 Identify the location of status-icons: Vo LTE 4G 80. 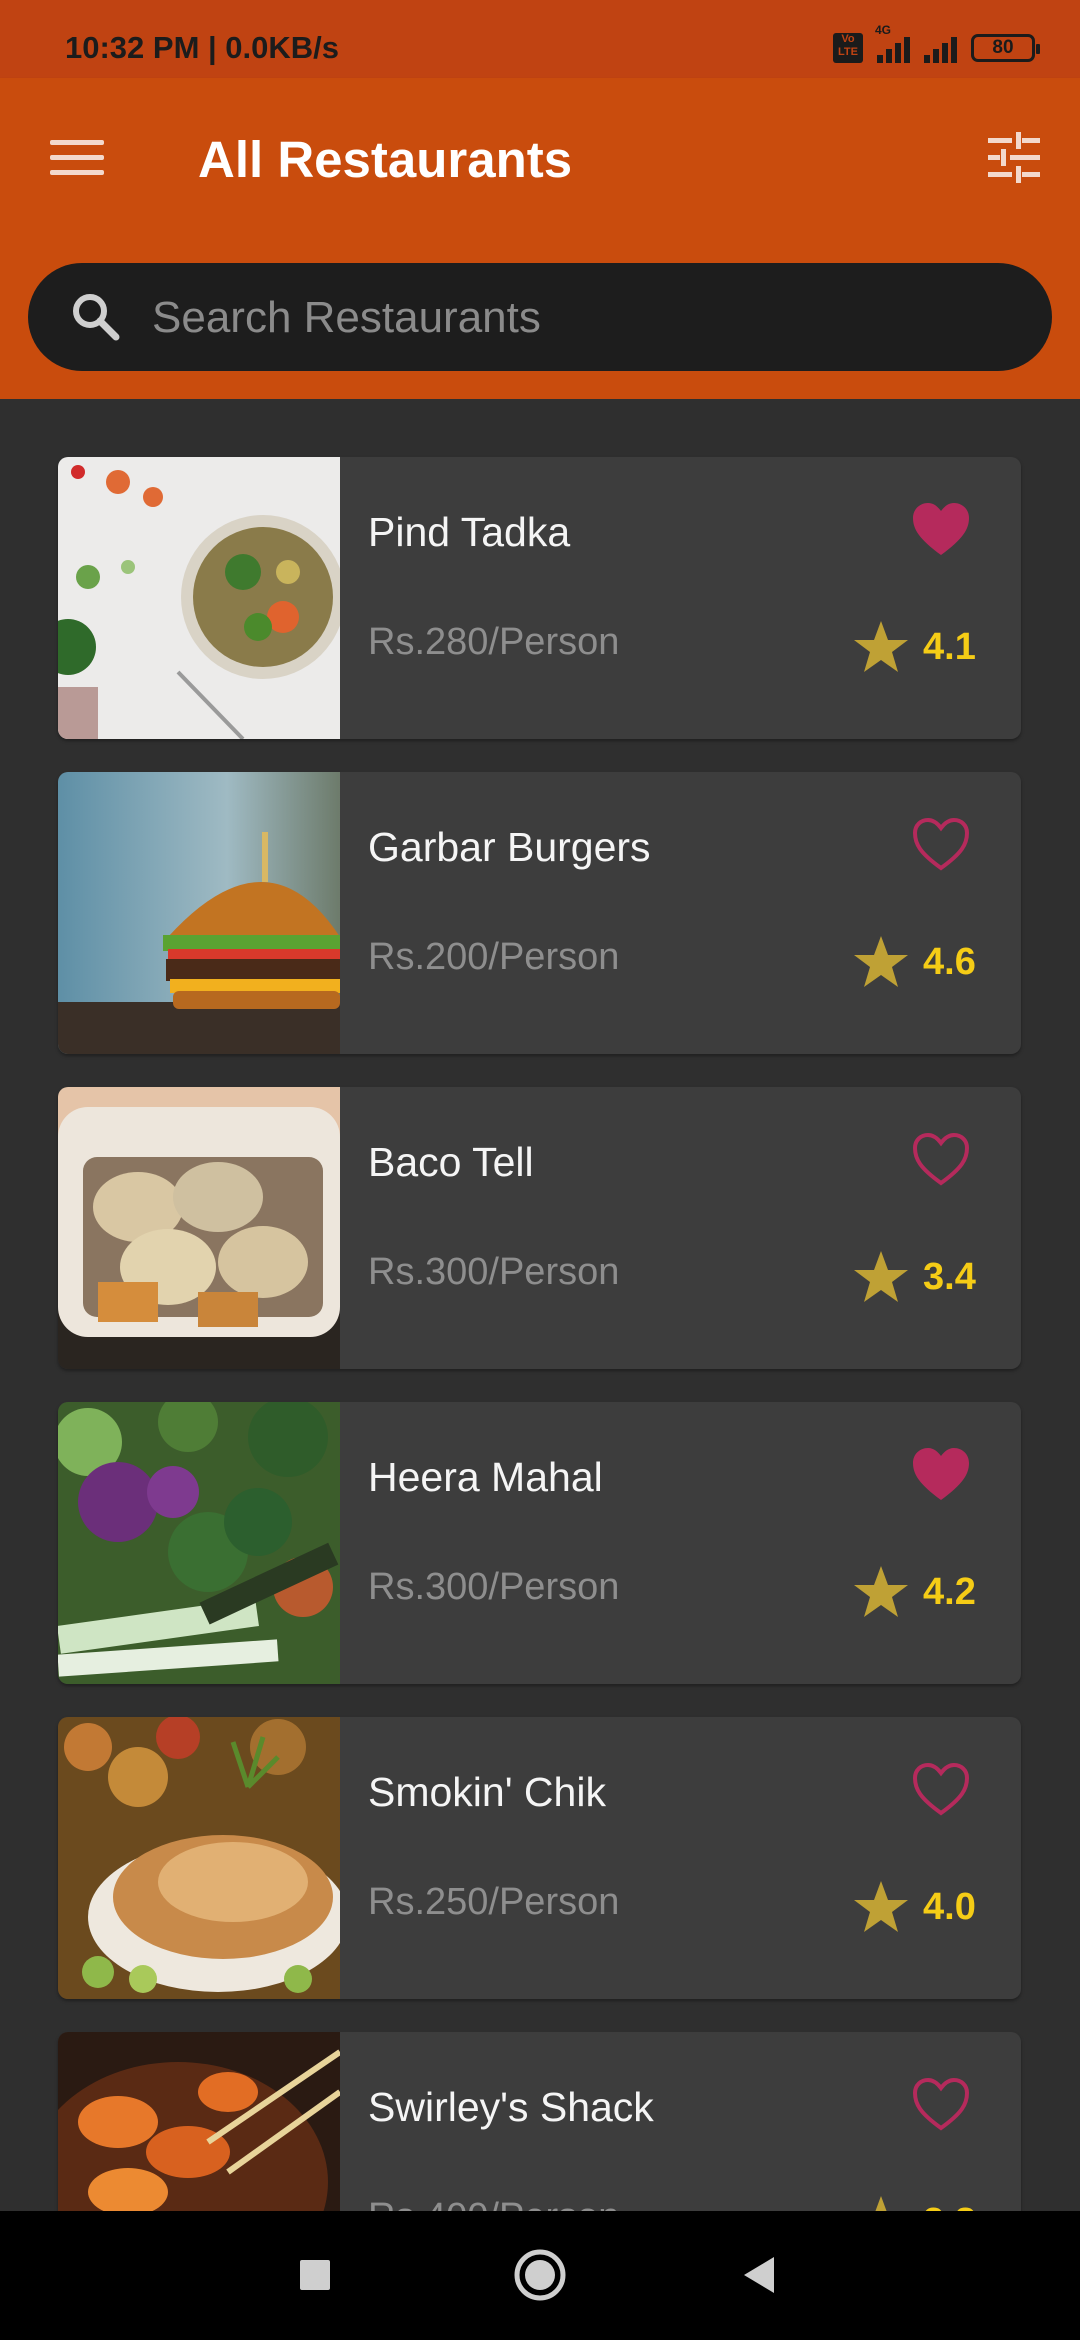
(936, 45).